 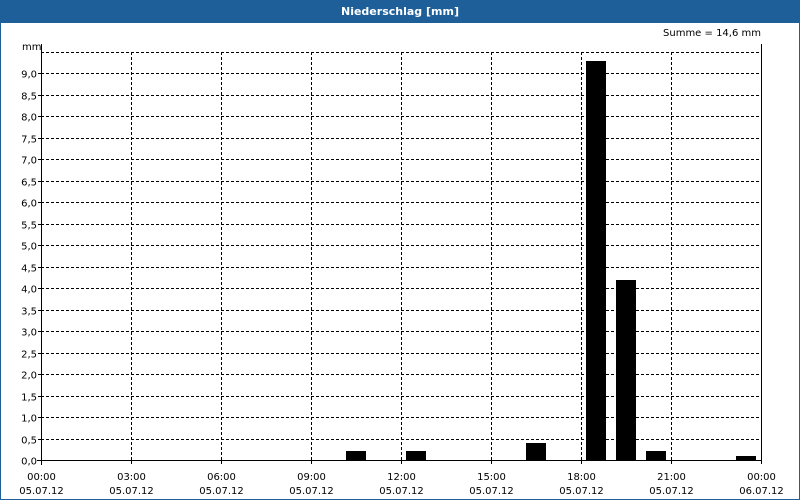 I want to click on x-tick-date-label: 06.07.12, so click(x=761, y=491).